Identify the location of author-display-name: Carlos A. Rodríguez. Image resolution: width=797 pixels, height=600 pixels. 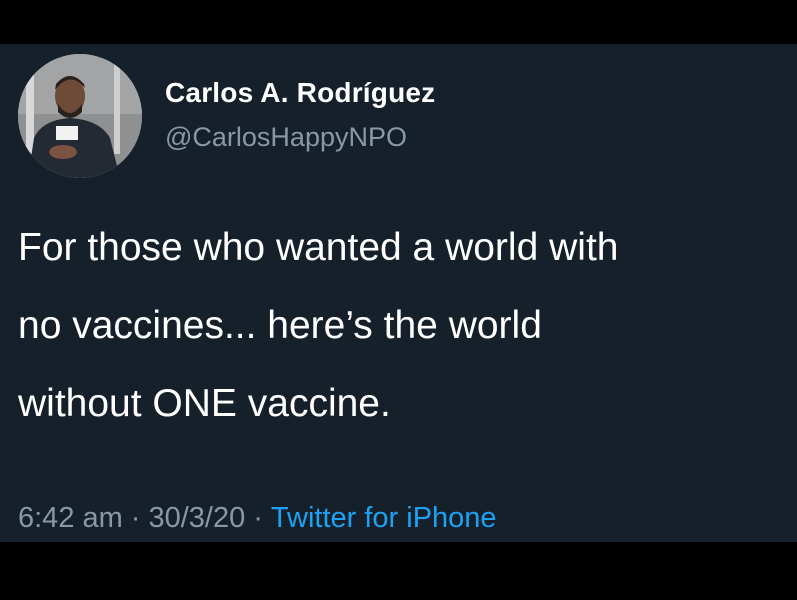
(300, 93).